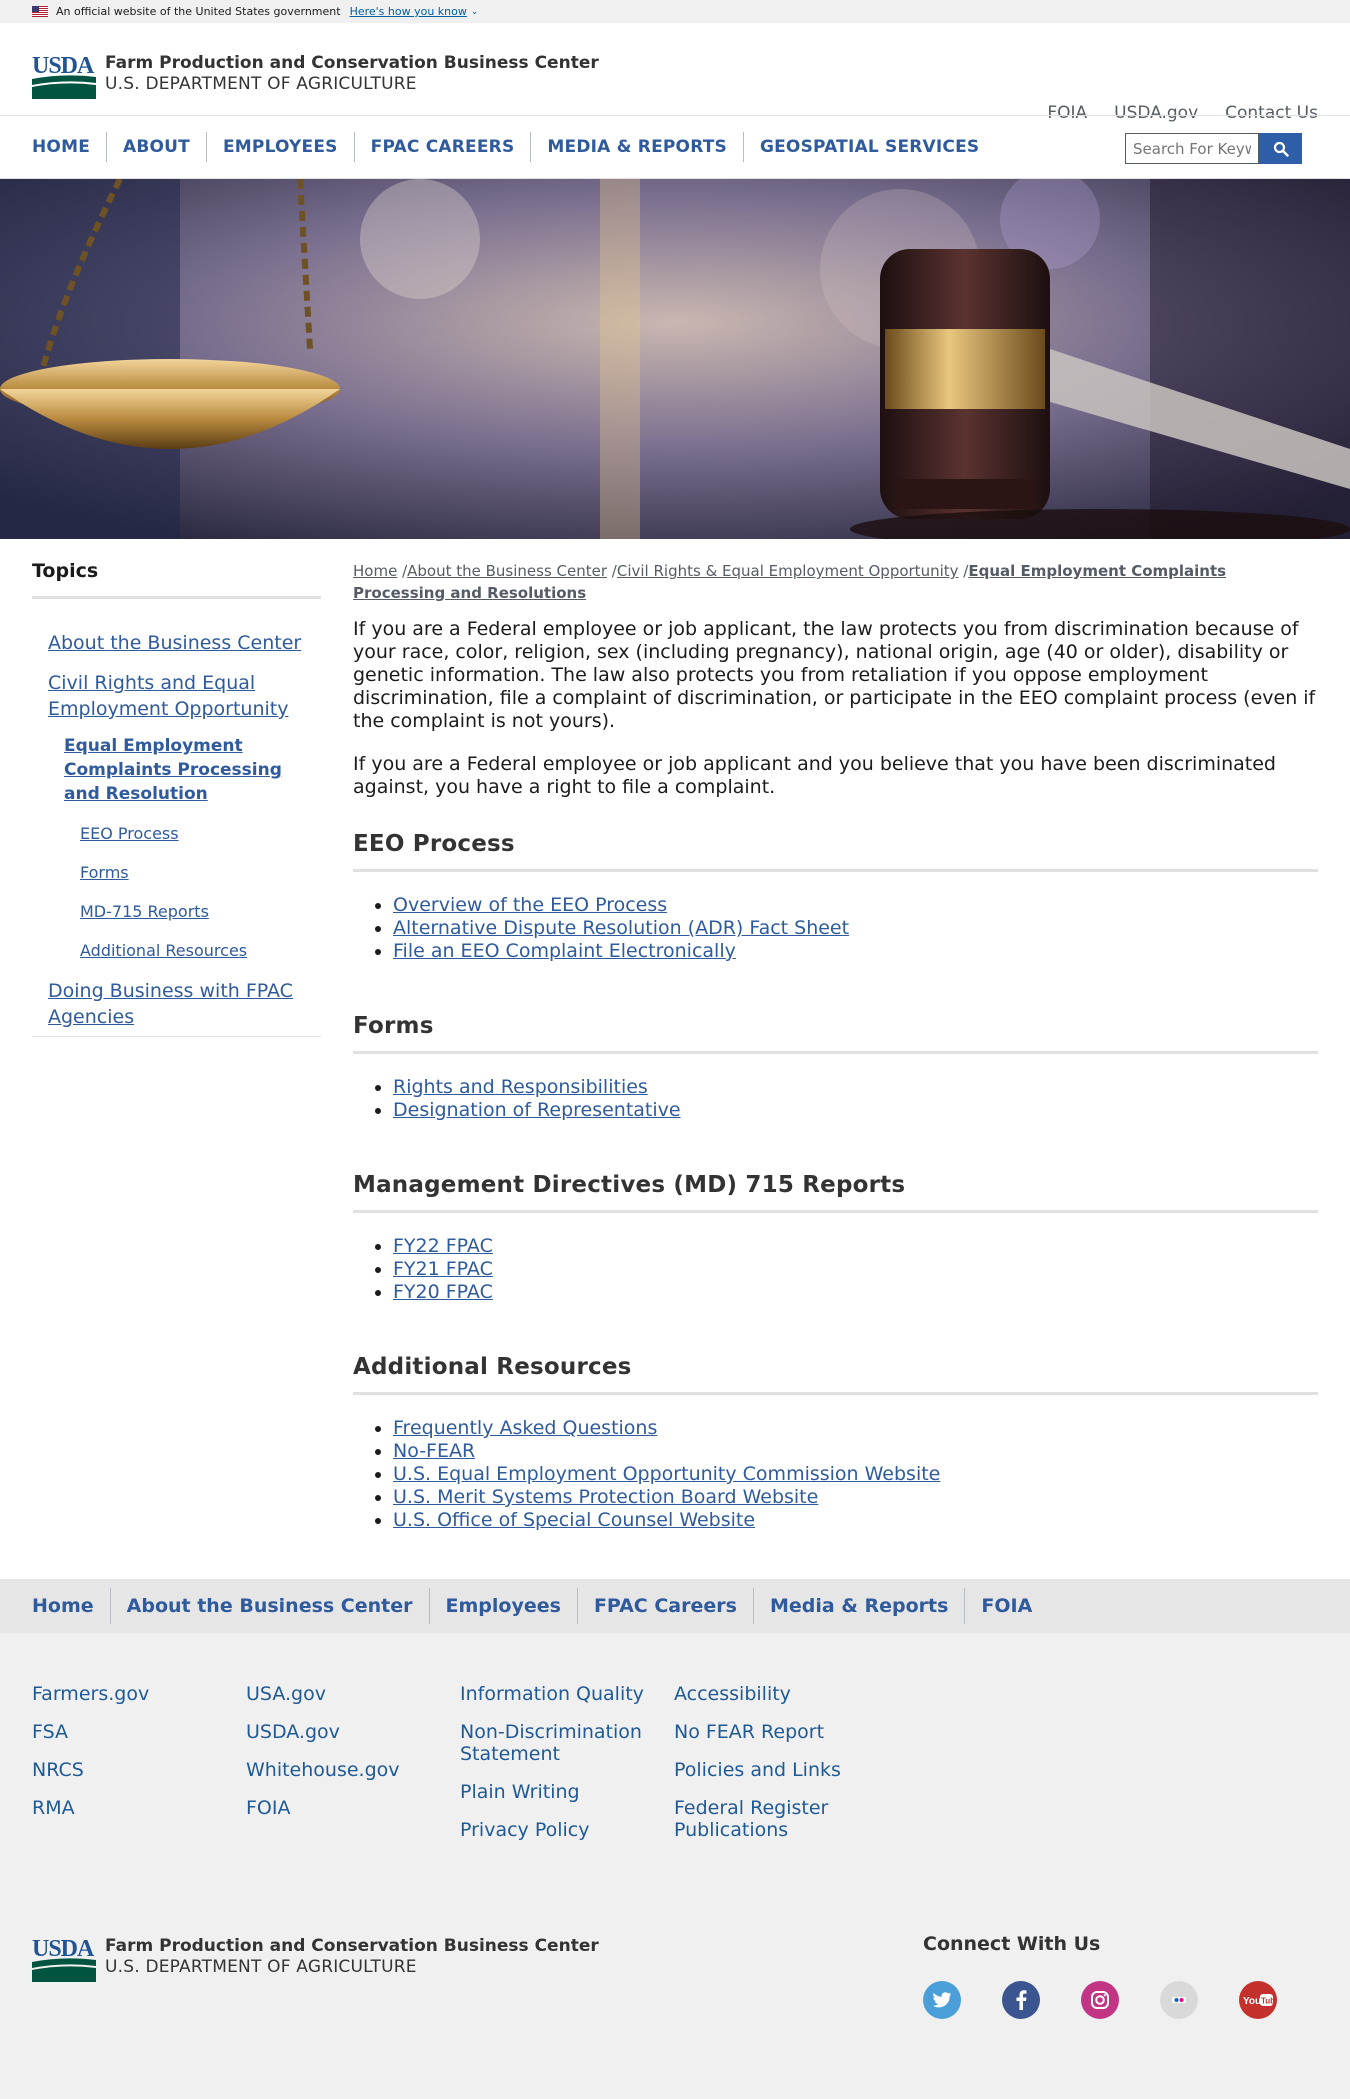 The width and height of the screenshot is (1350, 2099). Describe the element at coordinates (176, 951) in the screenshot. I see `sidebar-item-additional-resources: Additional Resources` at that location.